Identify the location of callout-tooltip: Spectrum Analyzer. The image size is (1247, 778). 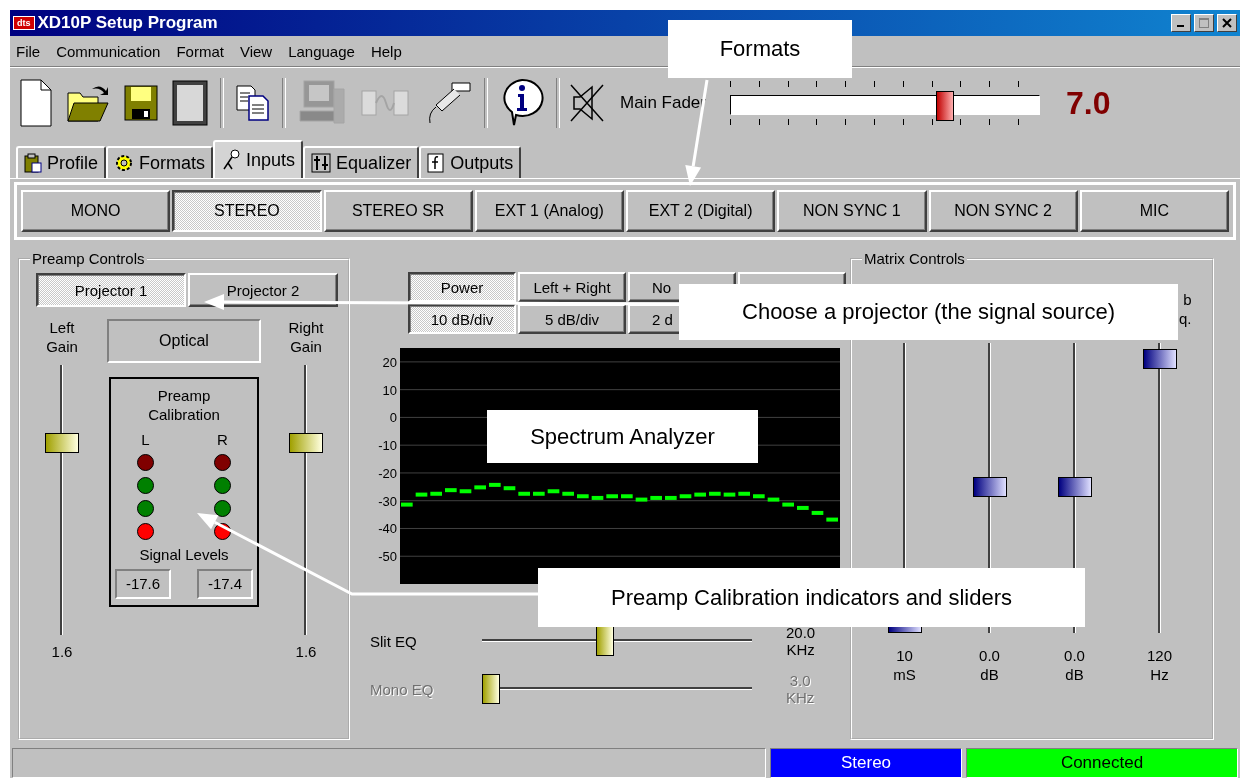
(622, 436).